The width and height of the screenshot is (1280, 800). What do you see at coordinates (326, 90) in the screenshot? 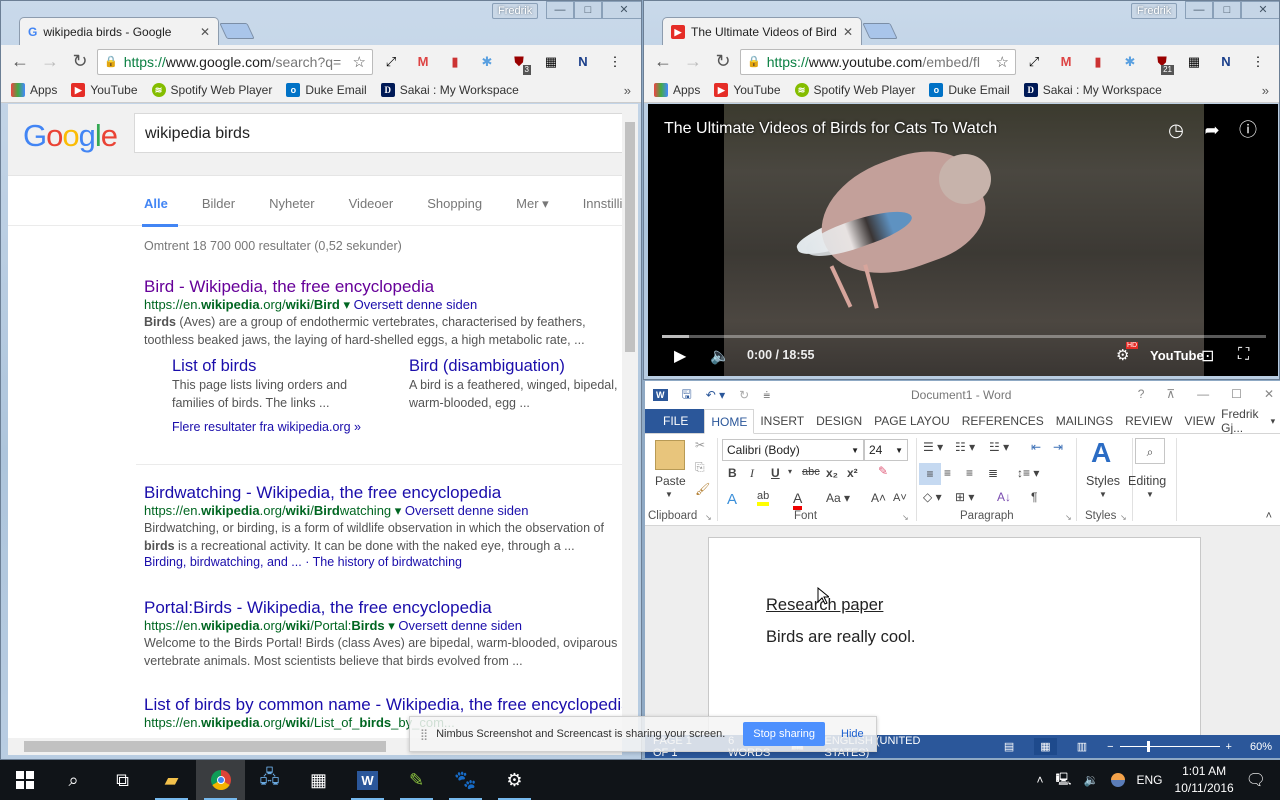
I see `bookmark-duke-email: o Duke Email` at bounding box center [326, 90].